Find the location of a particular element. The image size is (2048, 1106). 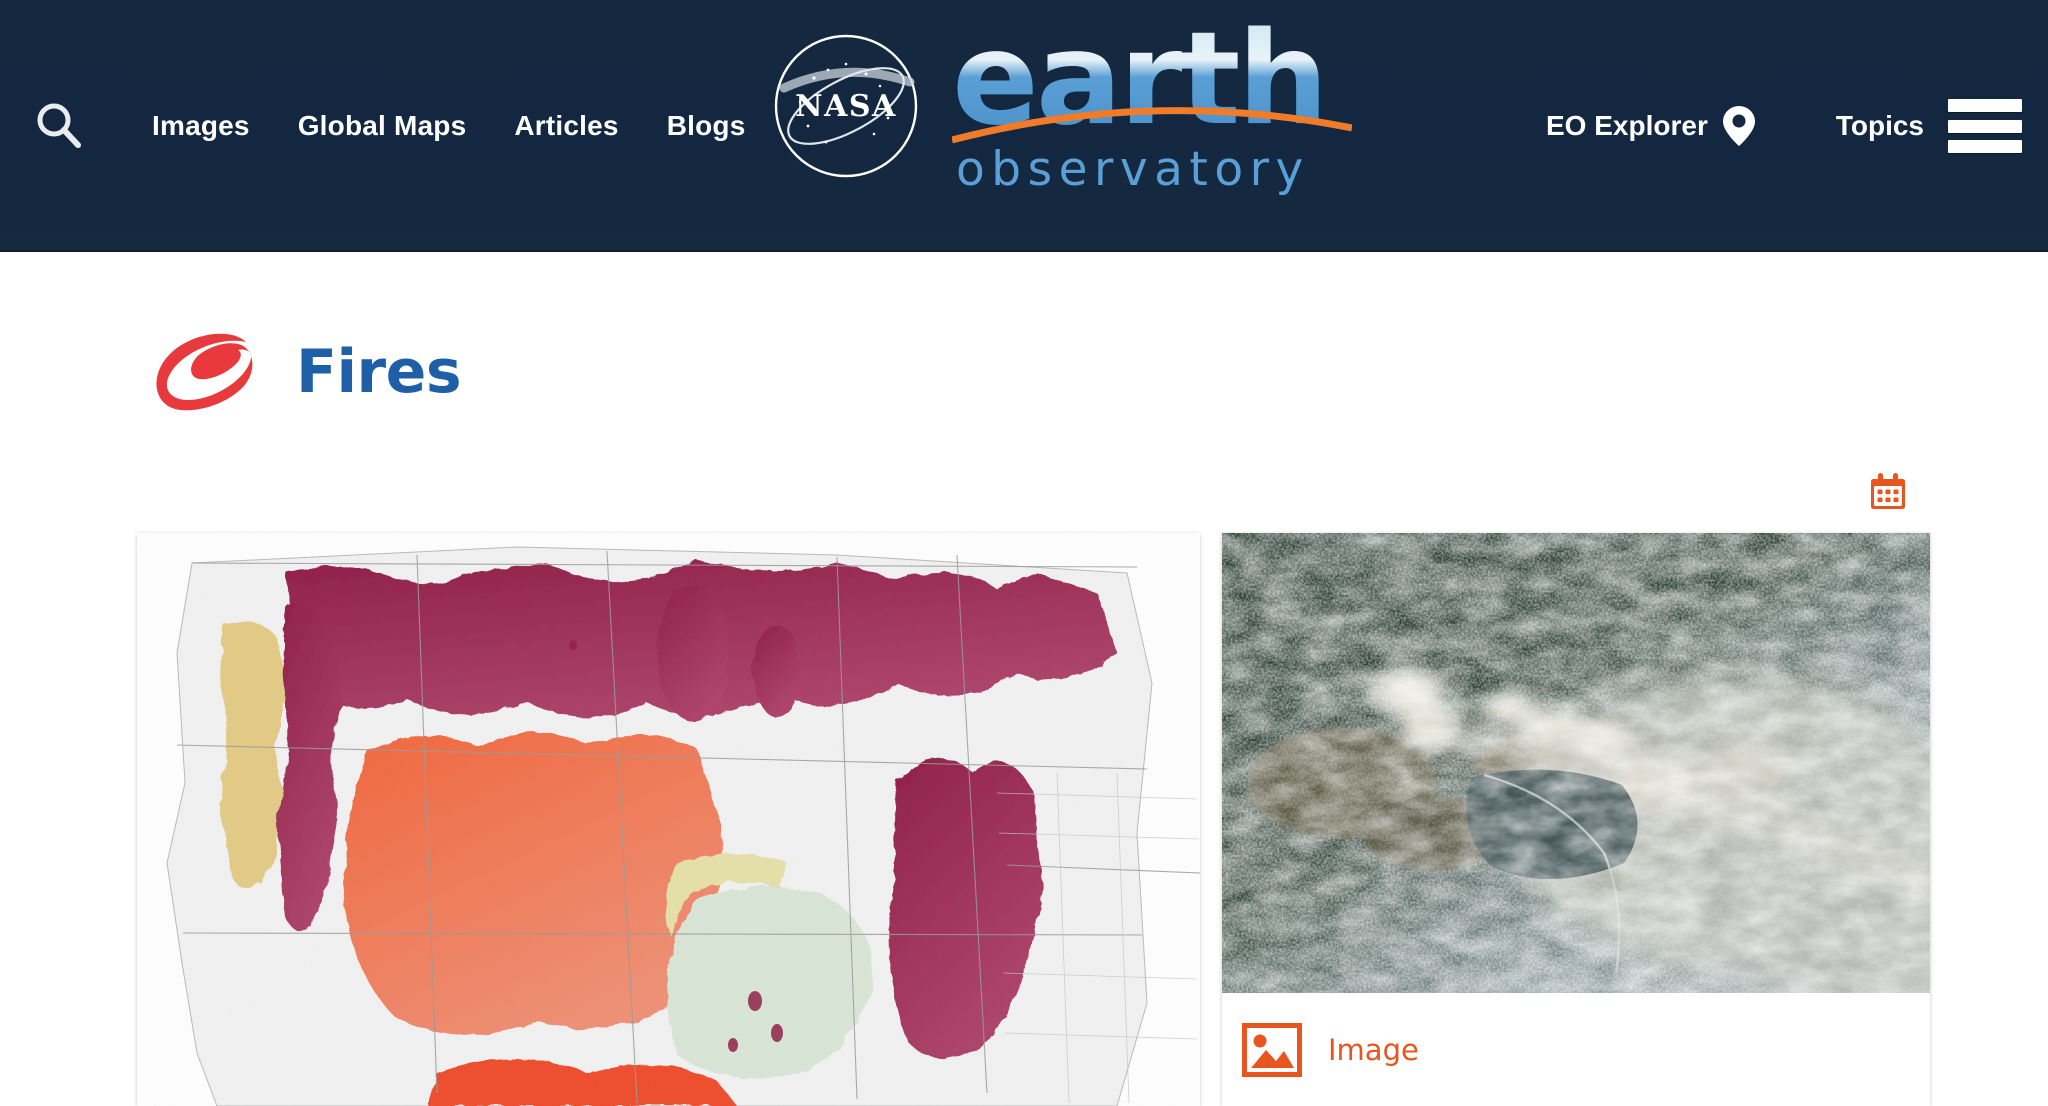

nav-link-articles: Articles is located at coordinates (566, 126).